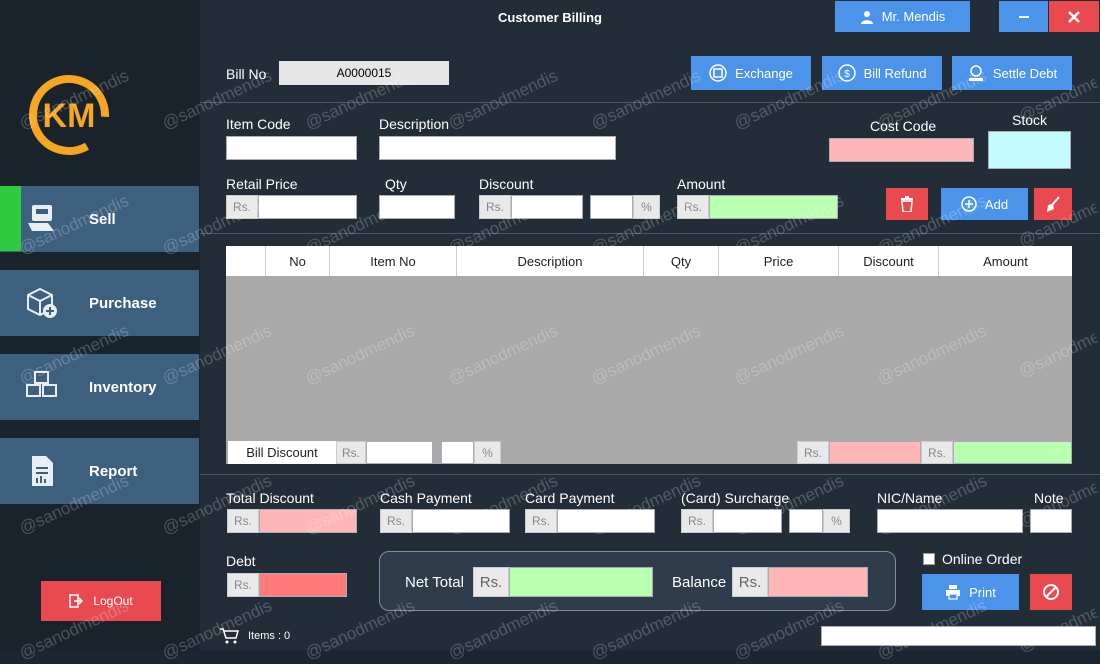  I want to click on nic-name-label: NIC/Name, so click(910, 498).